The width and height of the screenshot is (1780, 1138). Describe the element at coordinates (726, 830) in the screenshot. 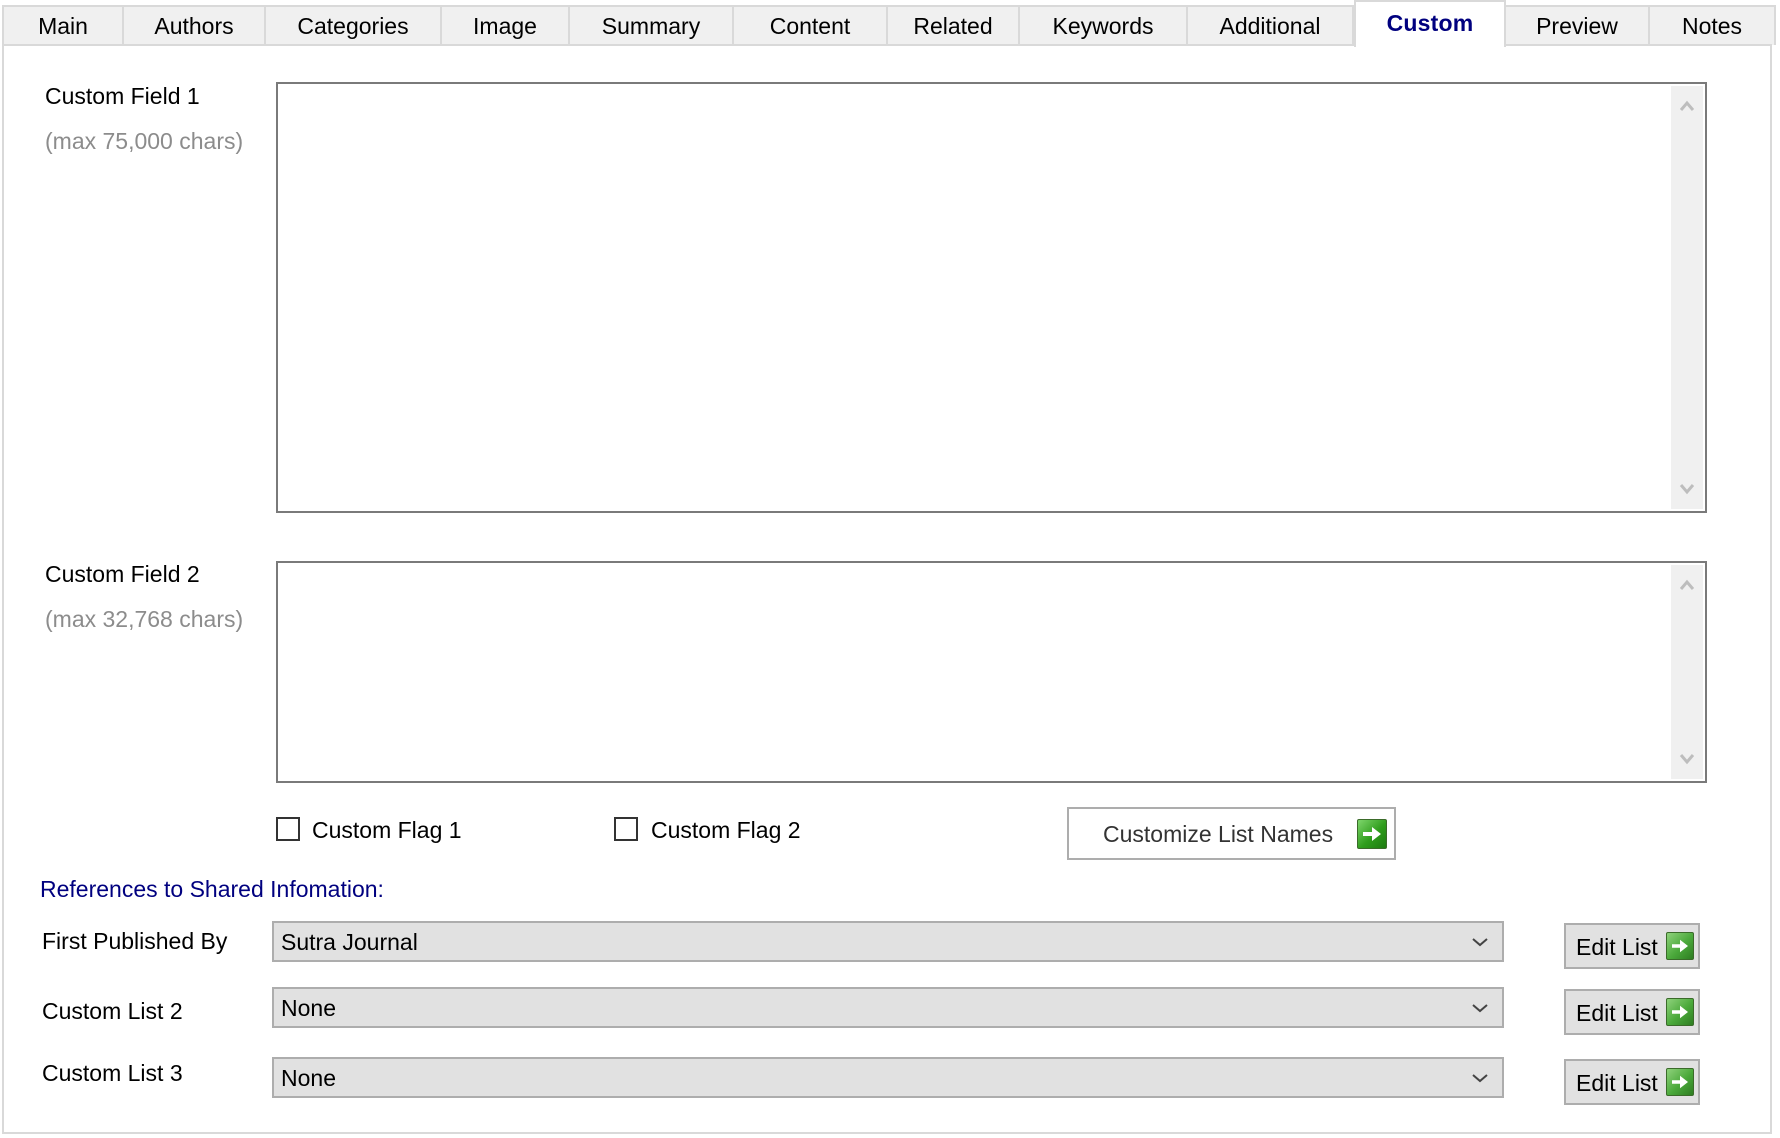

I see `custom-flag-2-label: Custom Flag 2` at that location.